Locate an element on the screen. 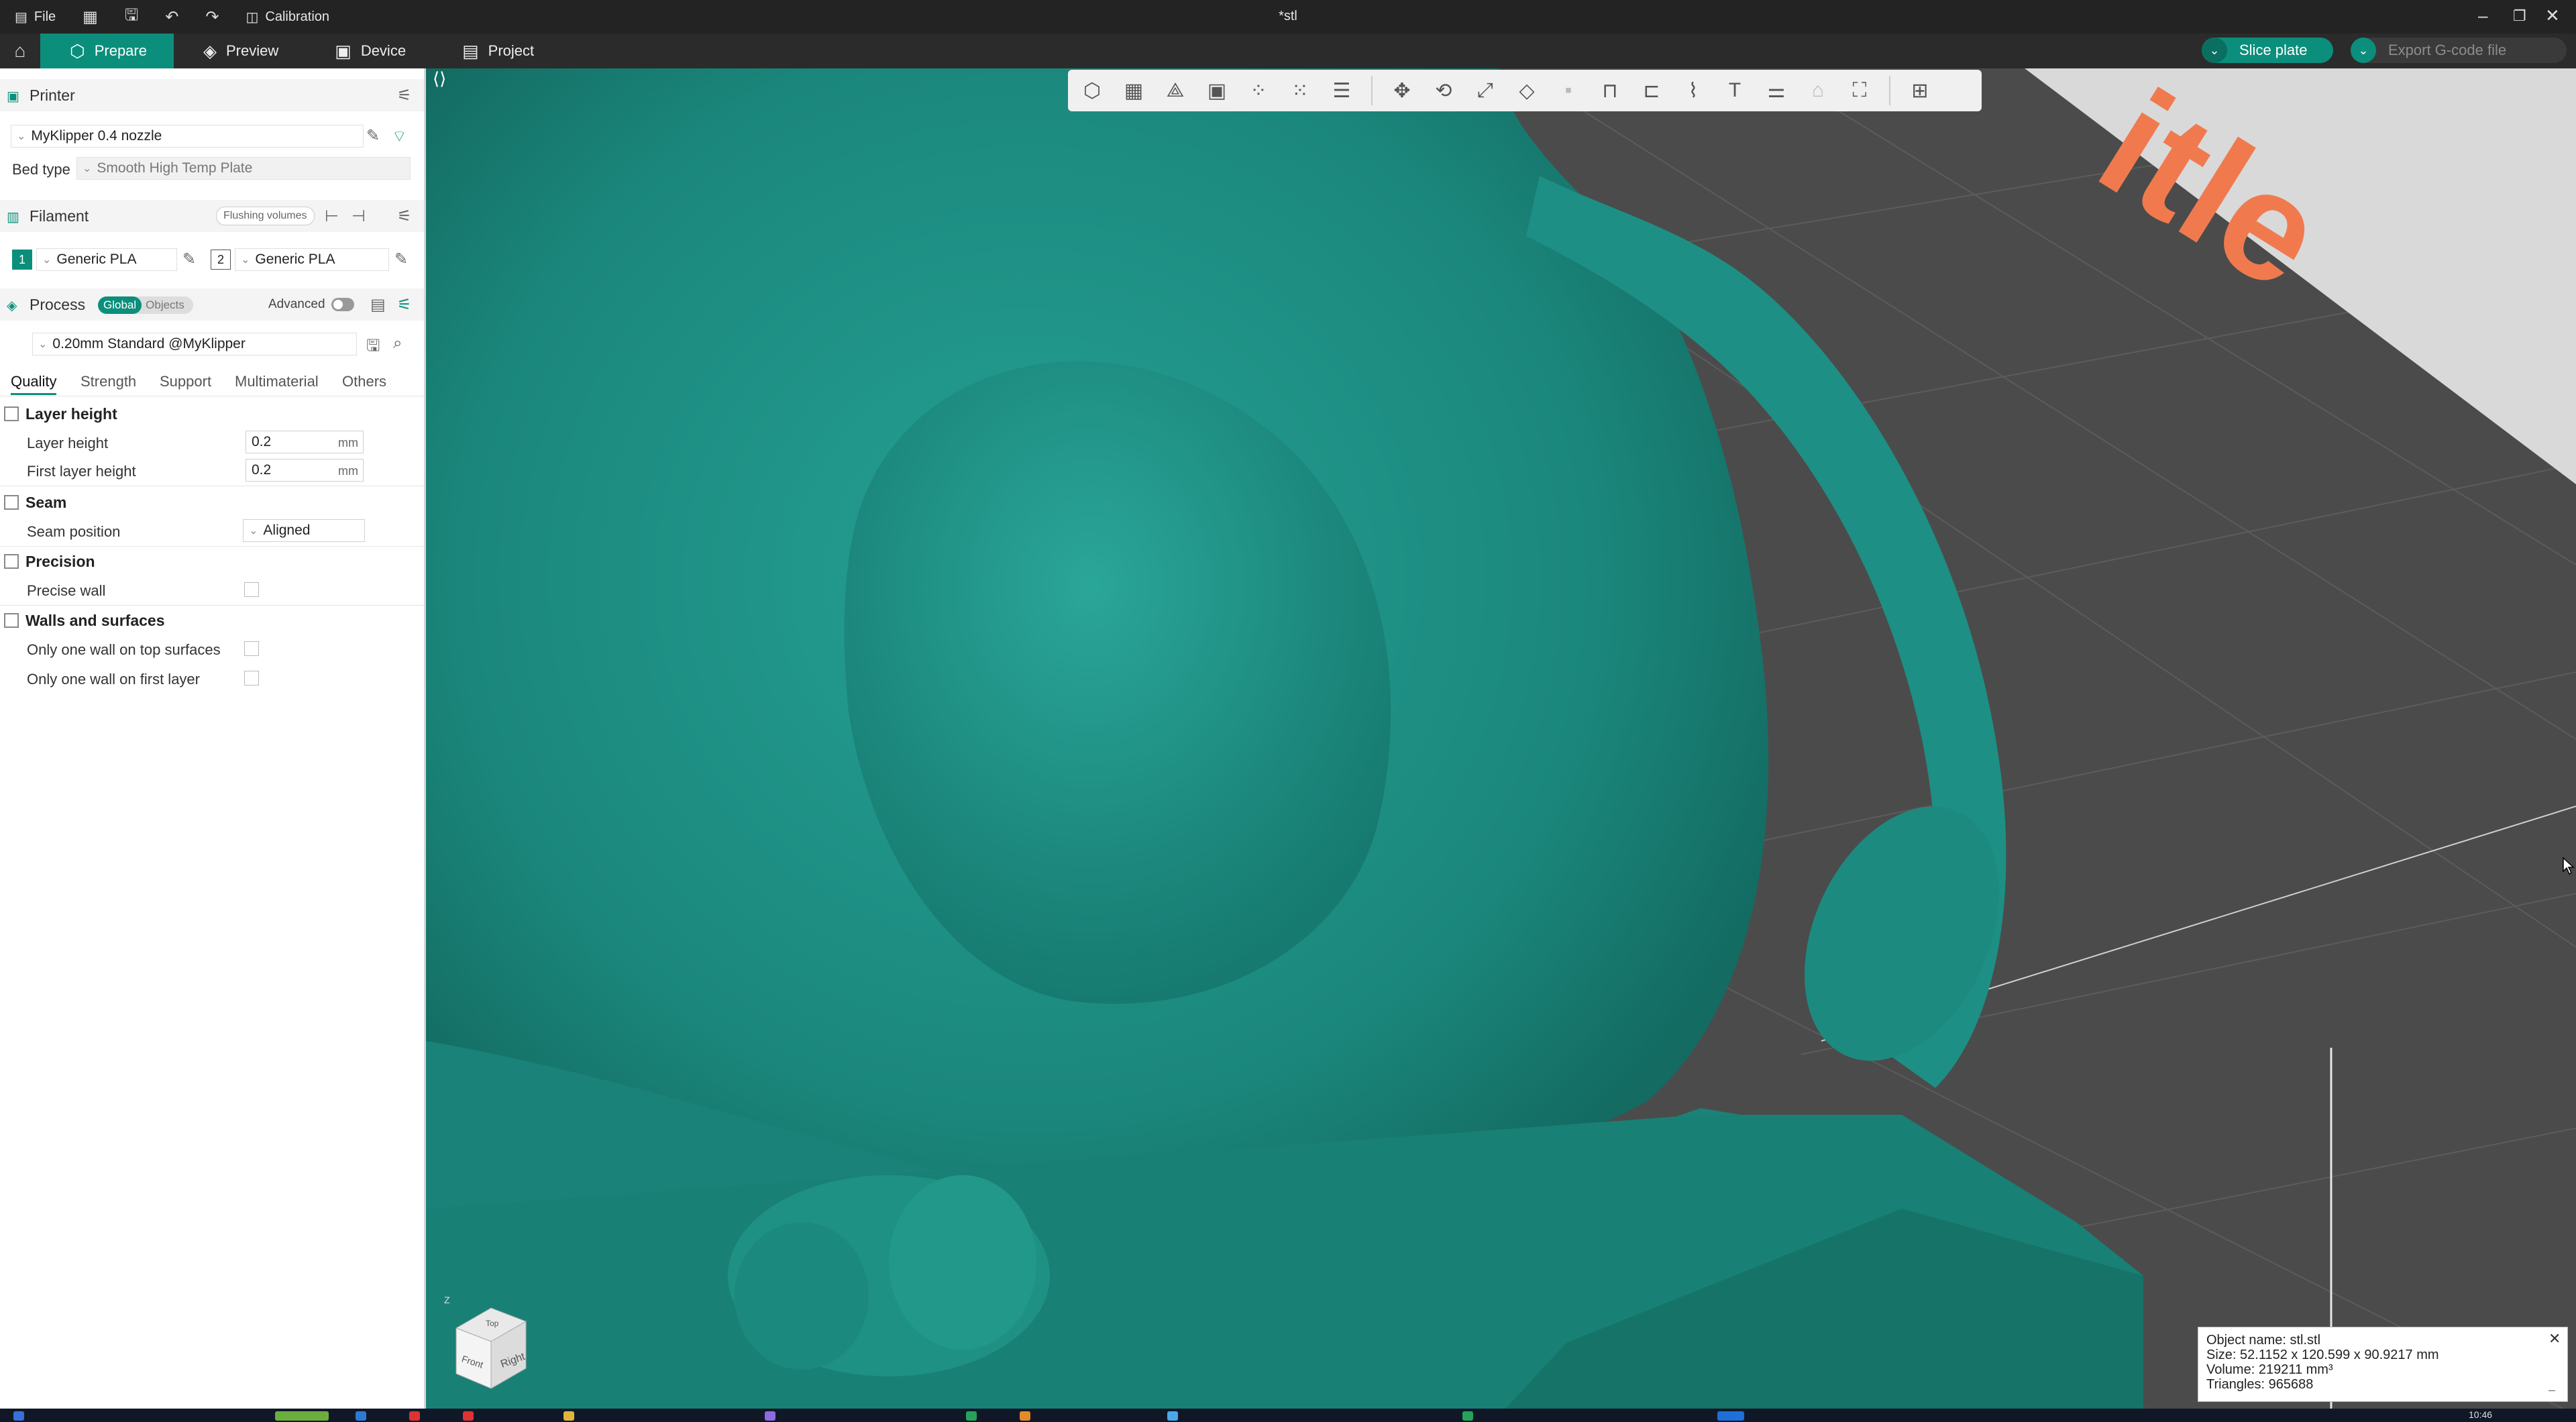  file-menu: ▤ File is located at coordinates (35, 17).